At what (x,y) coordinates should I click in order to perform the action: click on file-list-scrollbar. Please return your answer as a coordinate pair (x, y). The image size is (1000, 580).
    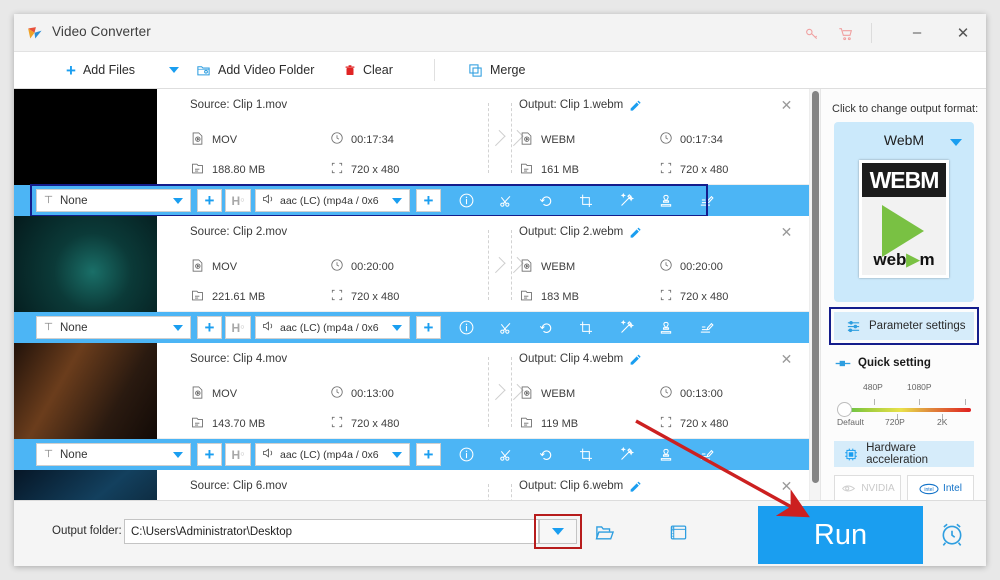
    Looking at the image, I should click on (814, 309).